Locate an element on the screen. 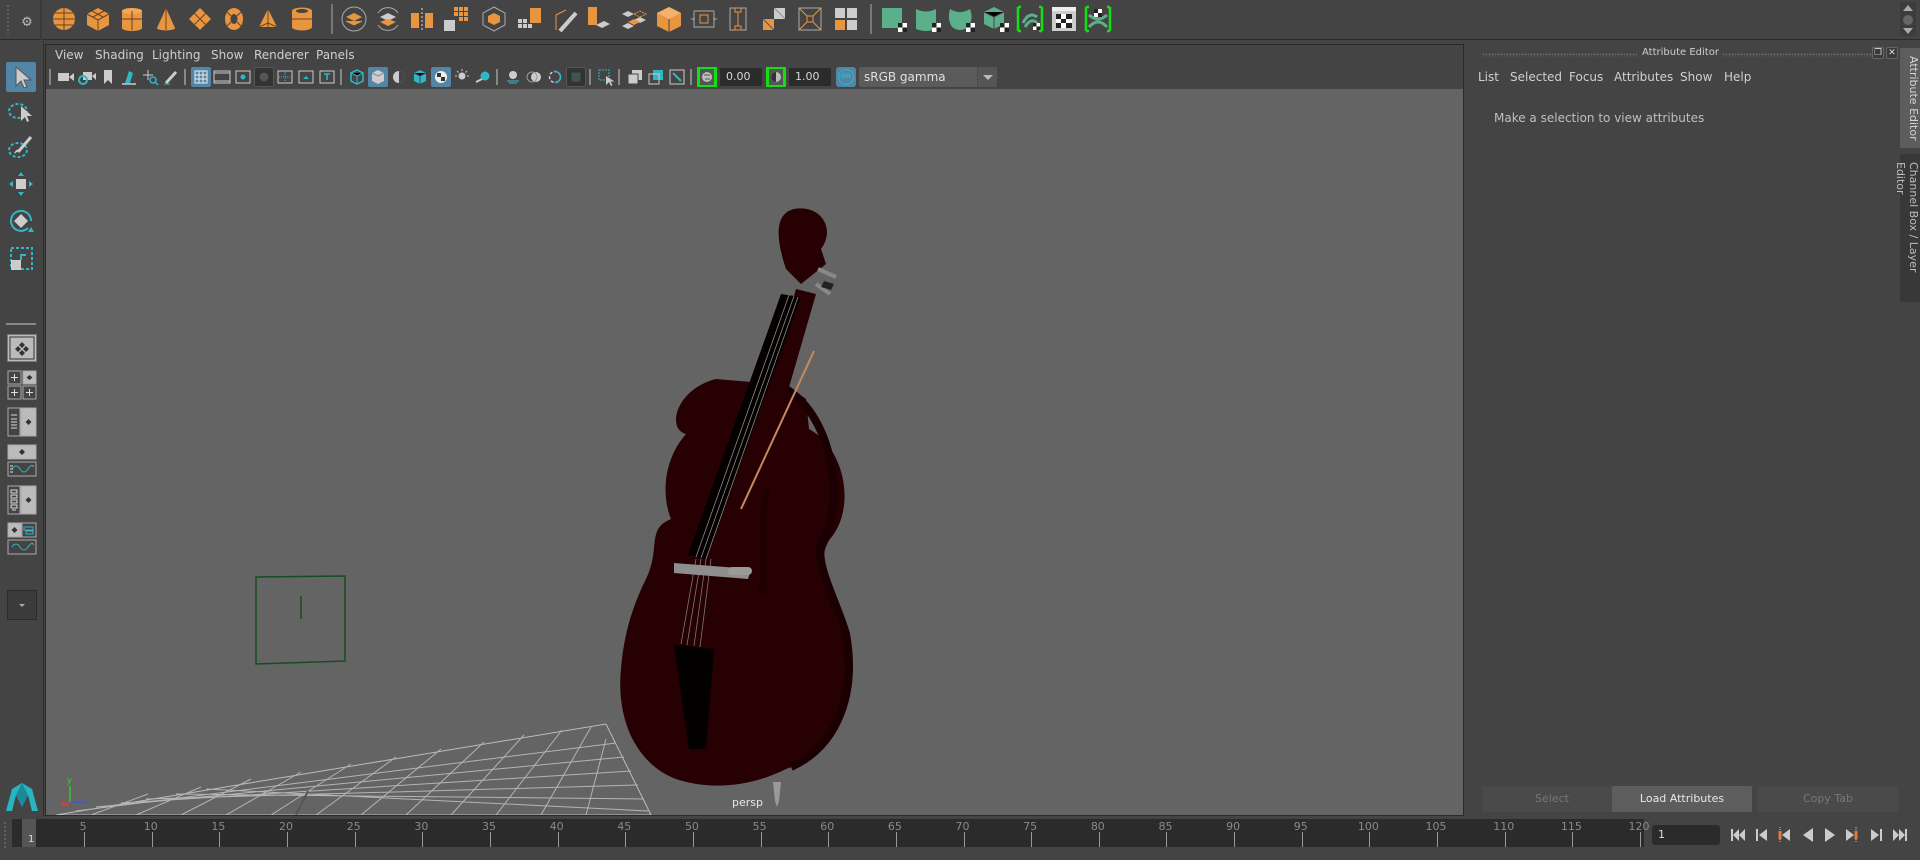 The image size is (1920, 860). shelf-tabs-icon is located at coordinates (1908, 20).